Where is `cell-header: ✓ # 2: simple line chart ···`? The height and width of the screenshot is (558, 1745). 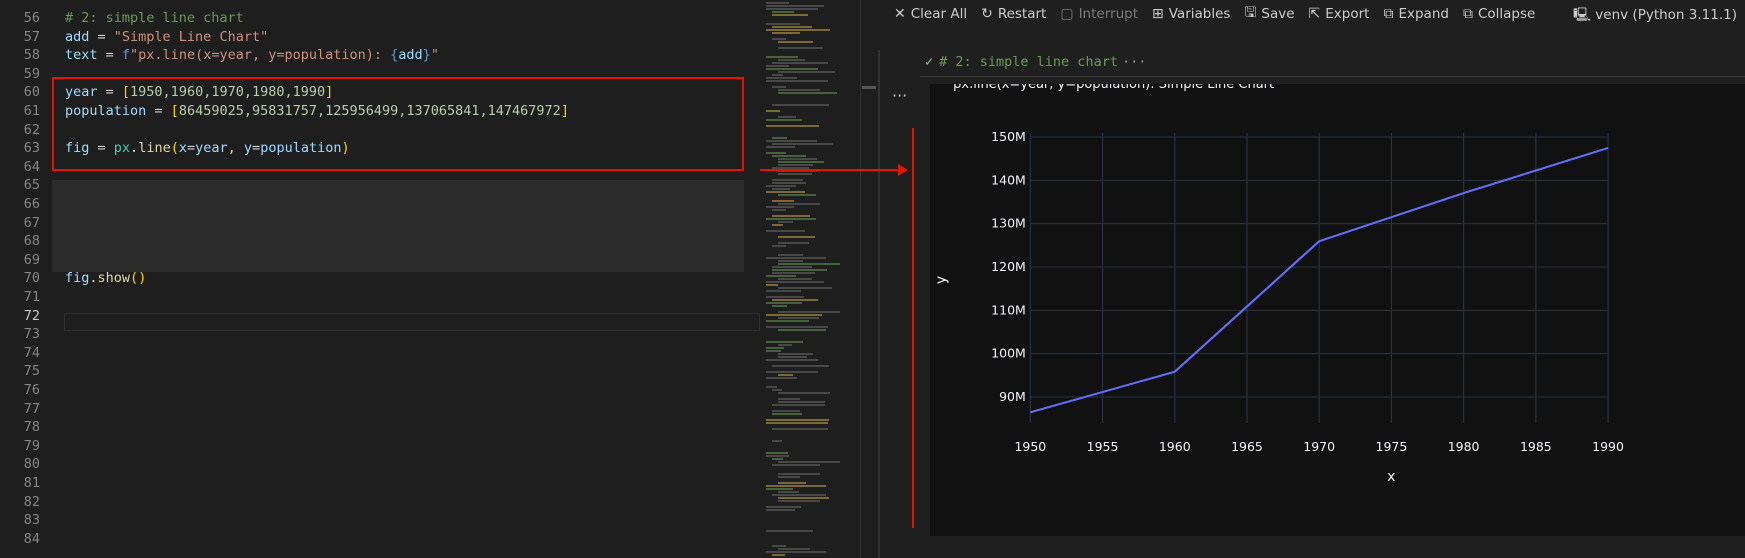
cell-header: ✓ # 2: simple line chart ··· is located at coordinates (1035, 62).